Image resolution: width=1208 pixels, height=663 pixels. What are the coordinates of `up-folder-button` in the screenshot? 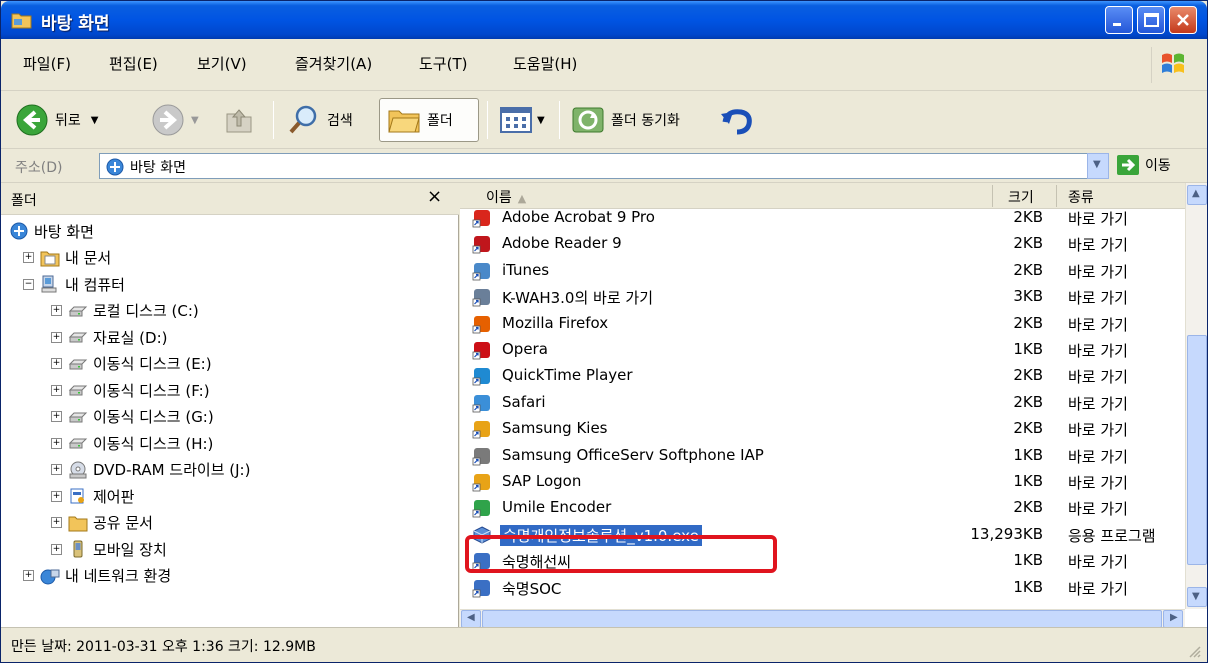 It's located at (239, 120).